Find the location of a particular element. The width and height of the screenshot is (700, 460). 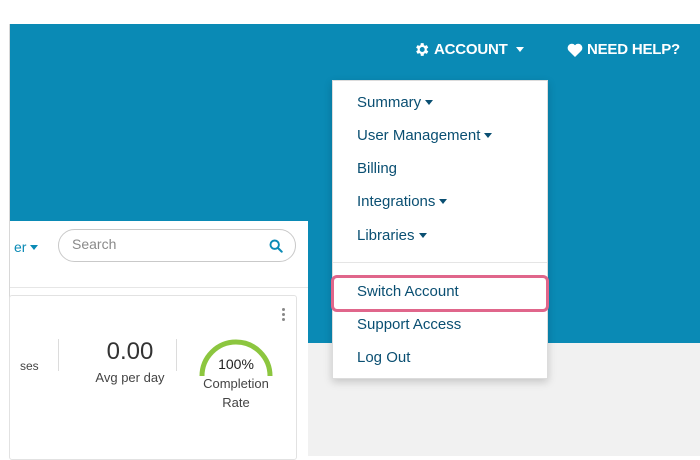

search-icon is located at coordinates (276, 246).